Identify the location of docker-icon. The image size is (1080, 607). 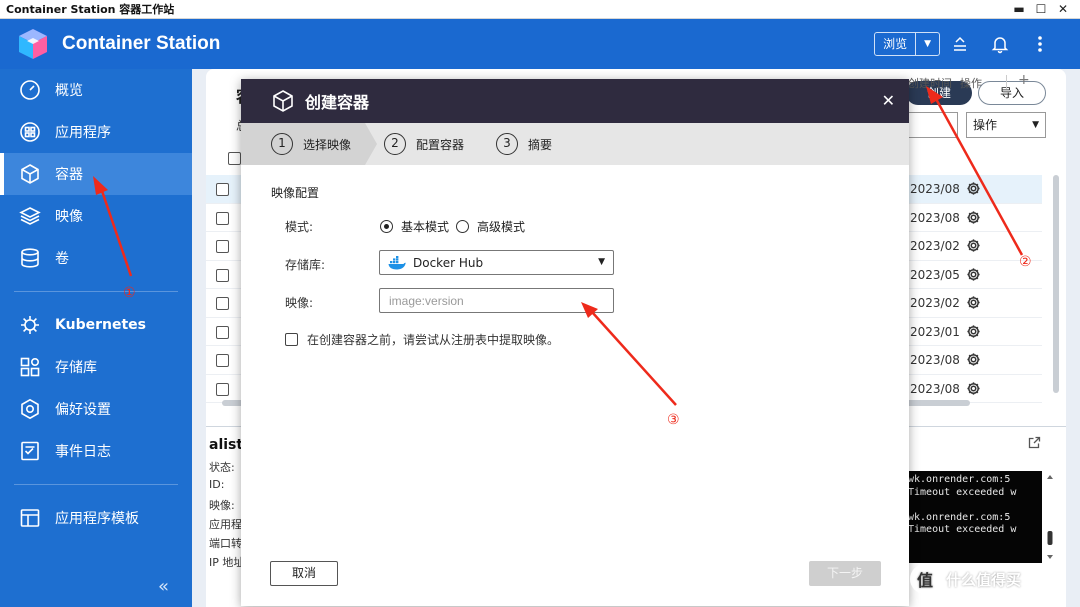
(397, 262).